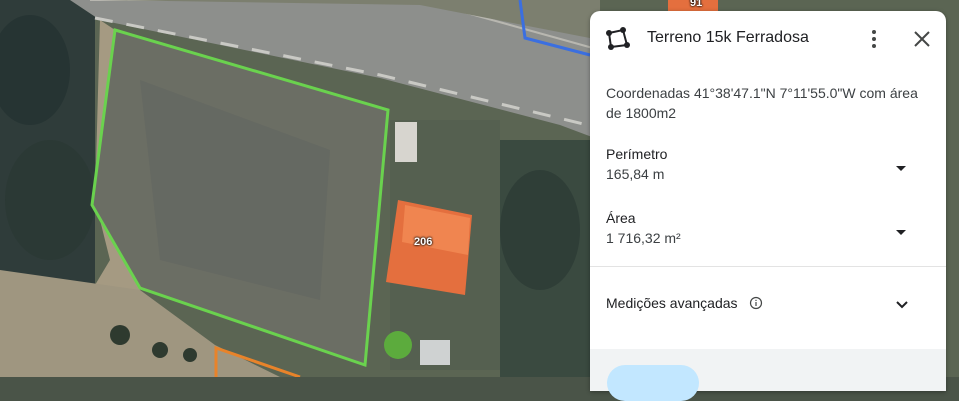 The width and height of the screenshot is (959, 401). I want to click on footer-action-button, so click(653, 383).